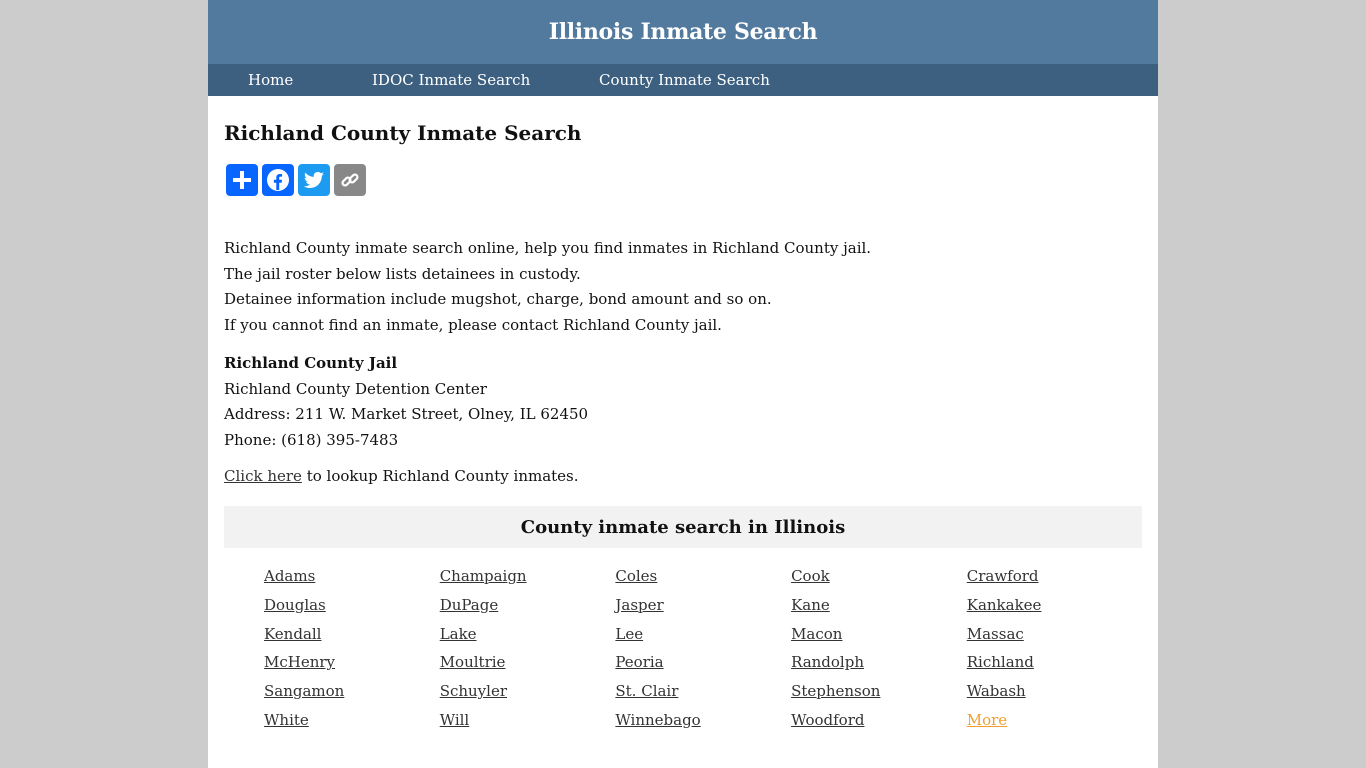 The width and height of the screenshot is (1366, 768). I want to click on county-cell: Crawford, so click(1055, 580).